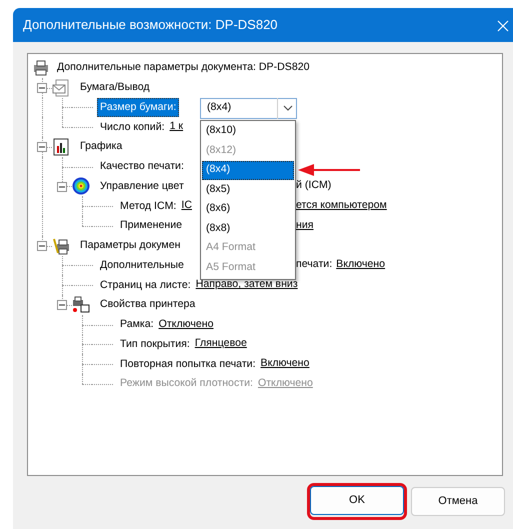 Image resolution: width=513 pixels, height=529 pixels. Describe the element at coordinates (248, 209) in the screenshot. I see `dropdown-option: (8x6)` at that location.